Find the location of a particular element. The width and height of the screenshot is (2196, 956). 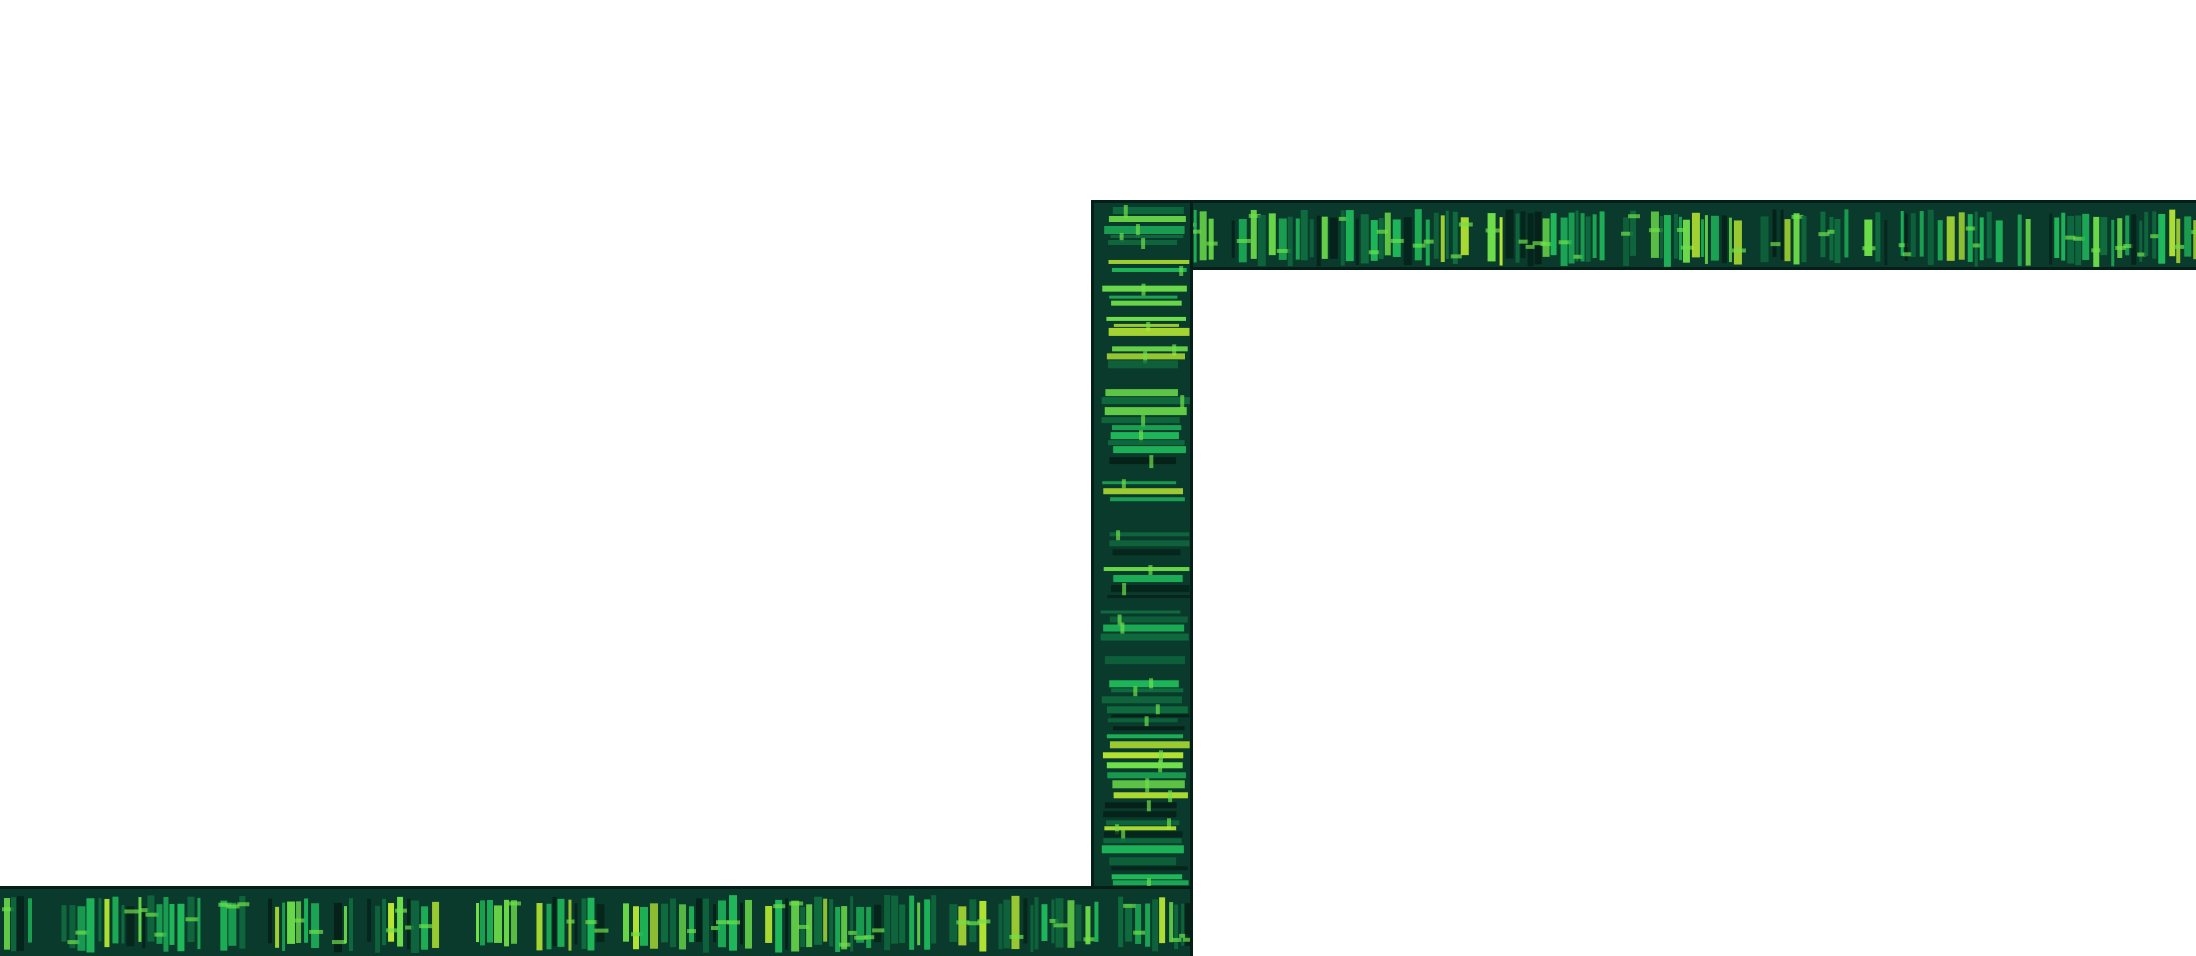

bottom-band-texture is located at coordinates (595, 922).